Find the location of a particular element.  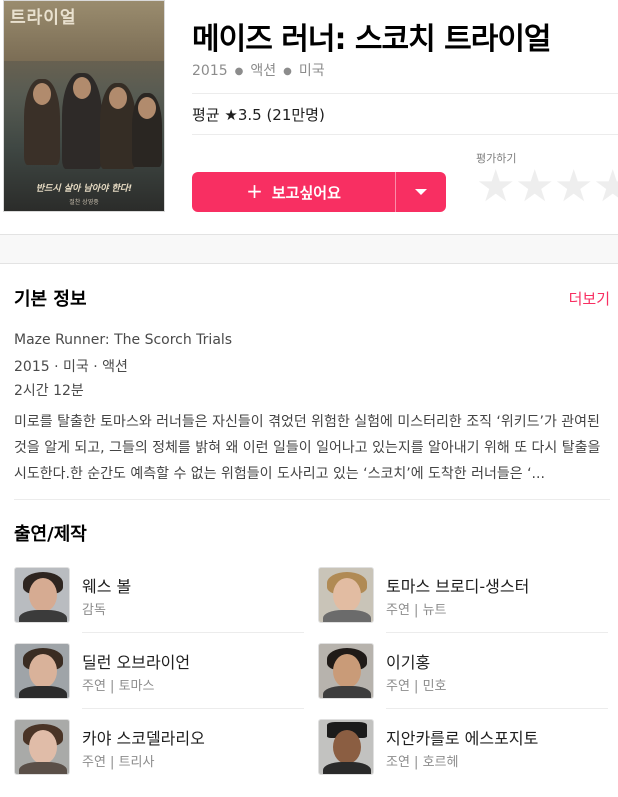

wish-dropdown-button is located at coordinates (421, 192).